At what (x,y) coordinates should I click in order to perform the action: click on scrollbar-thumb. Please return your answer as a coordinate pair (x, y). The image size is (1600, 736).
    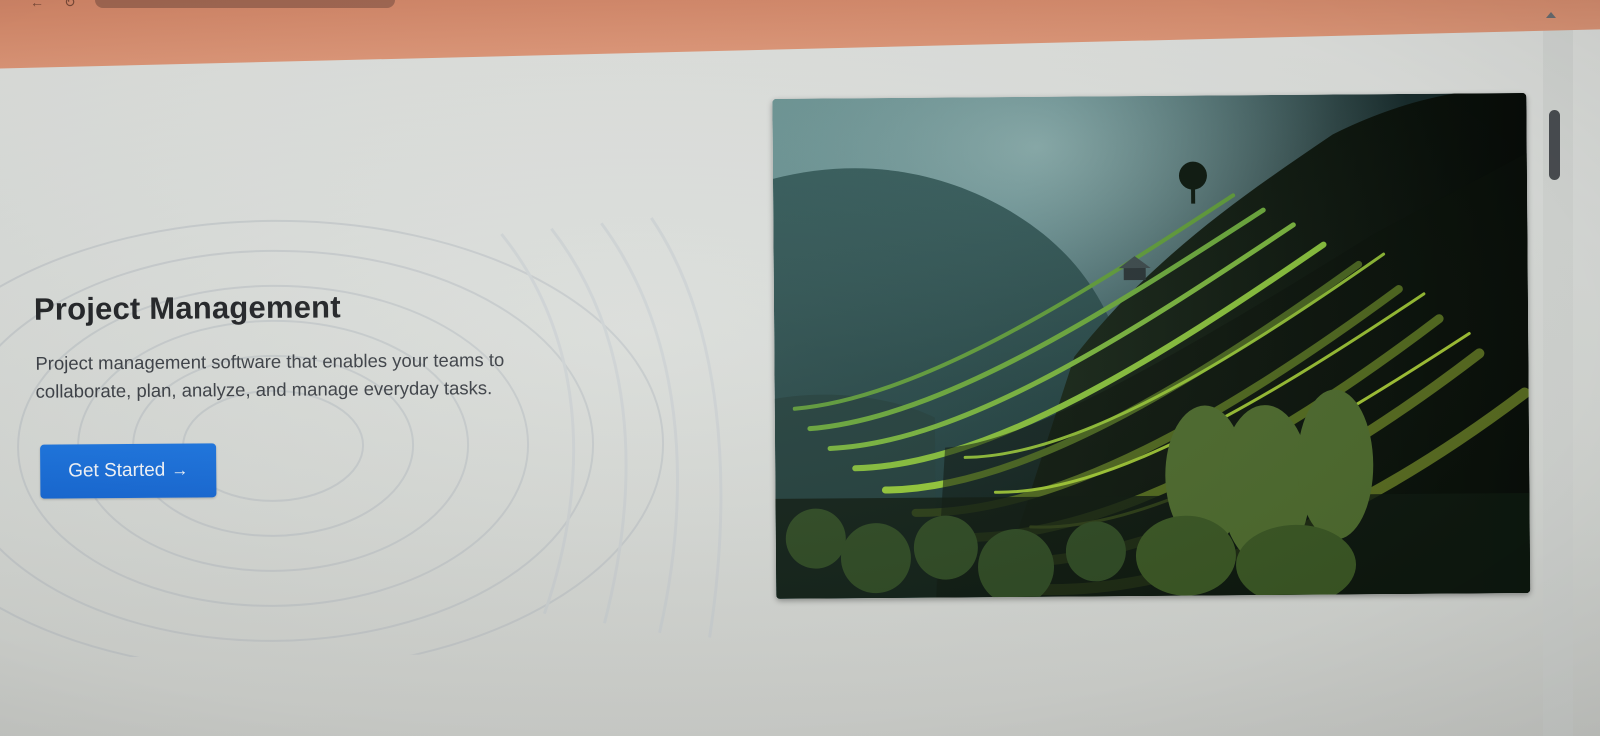
    Looking at the image, I should click on (1554, 145).